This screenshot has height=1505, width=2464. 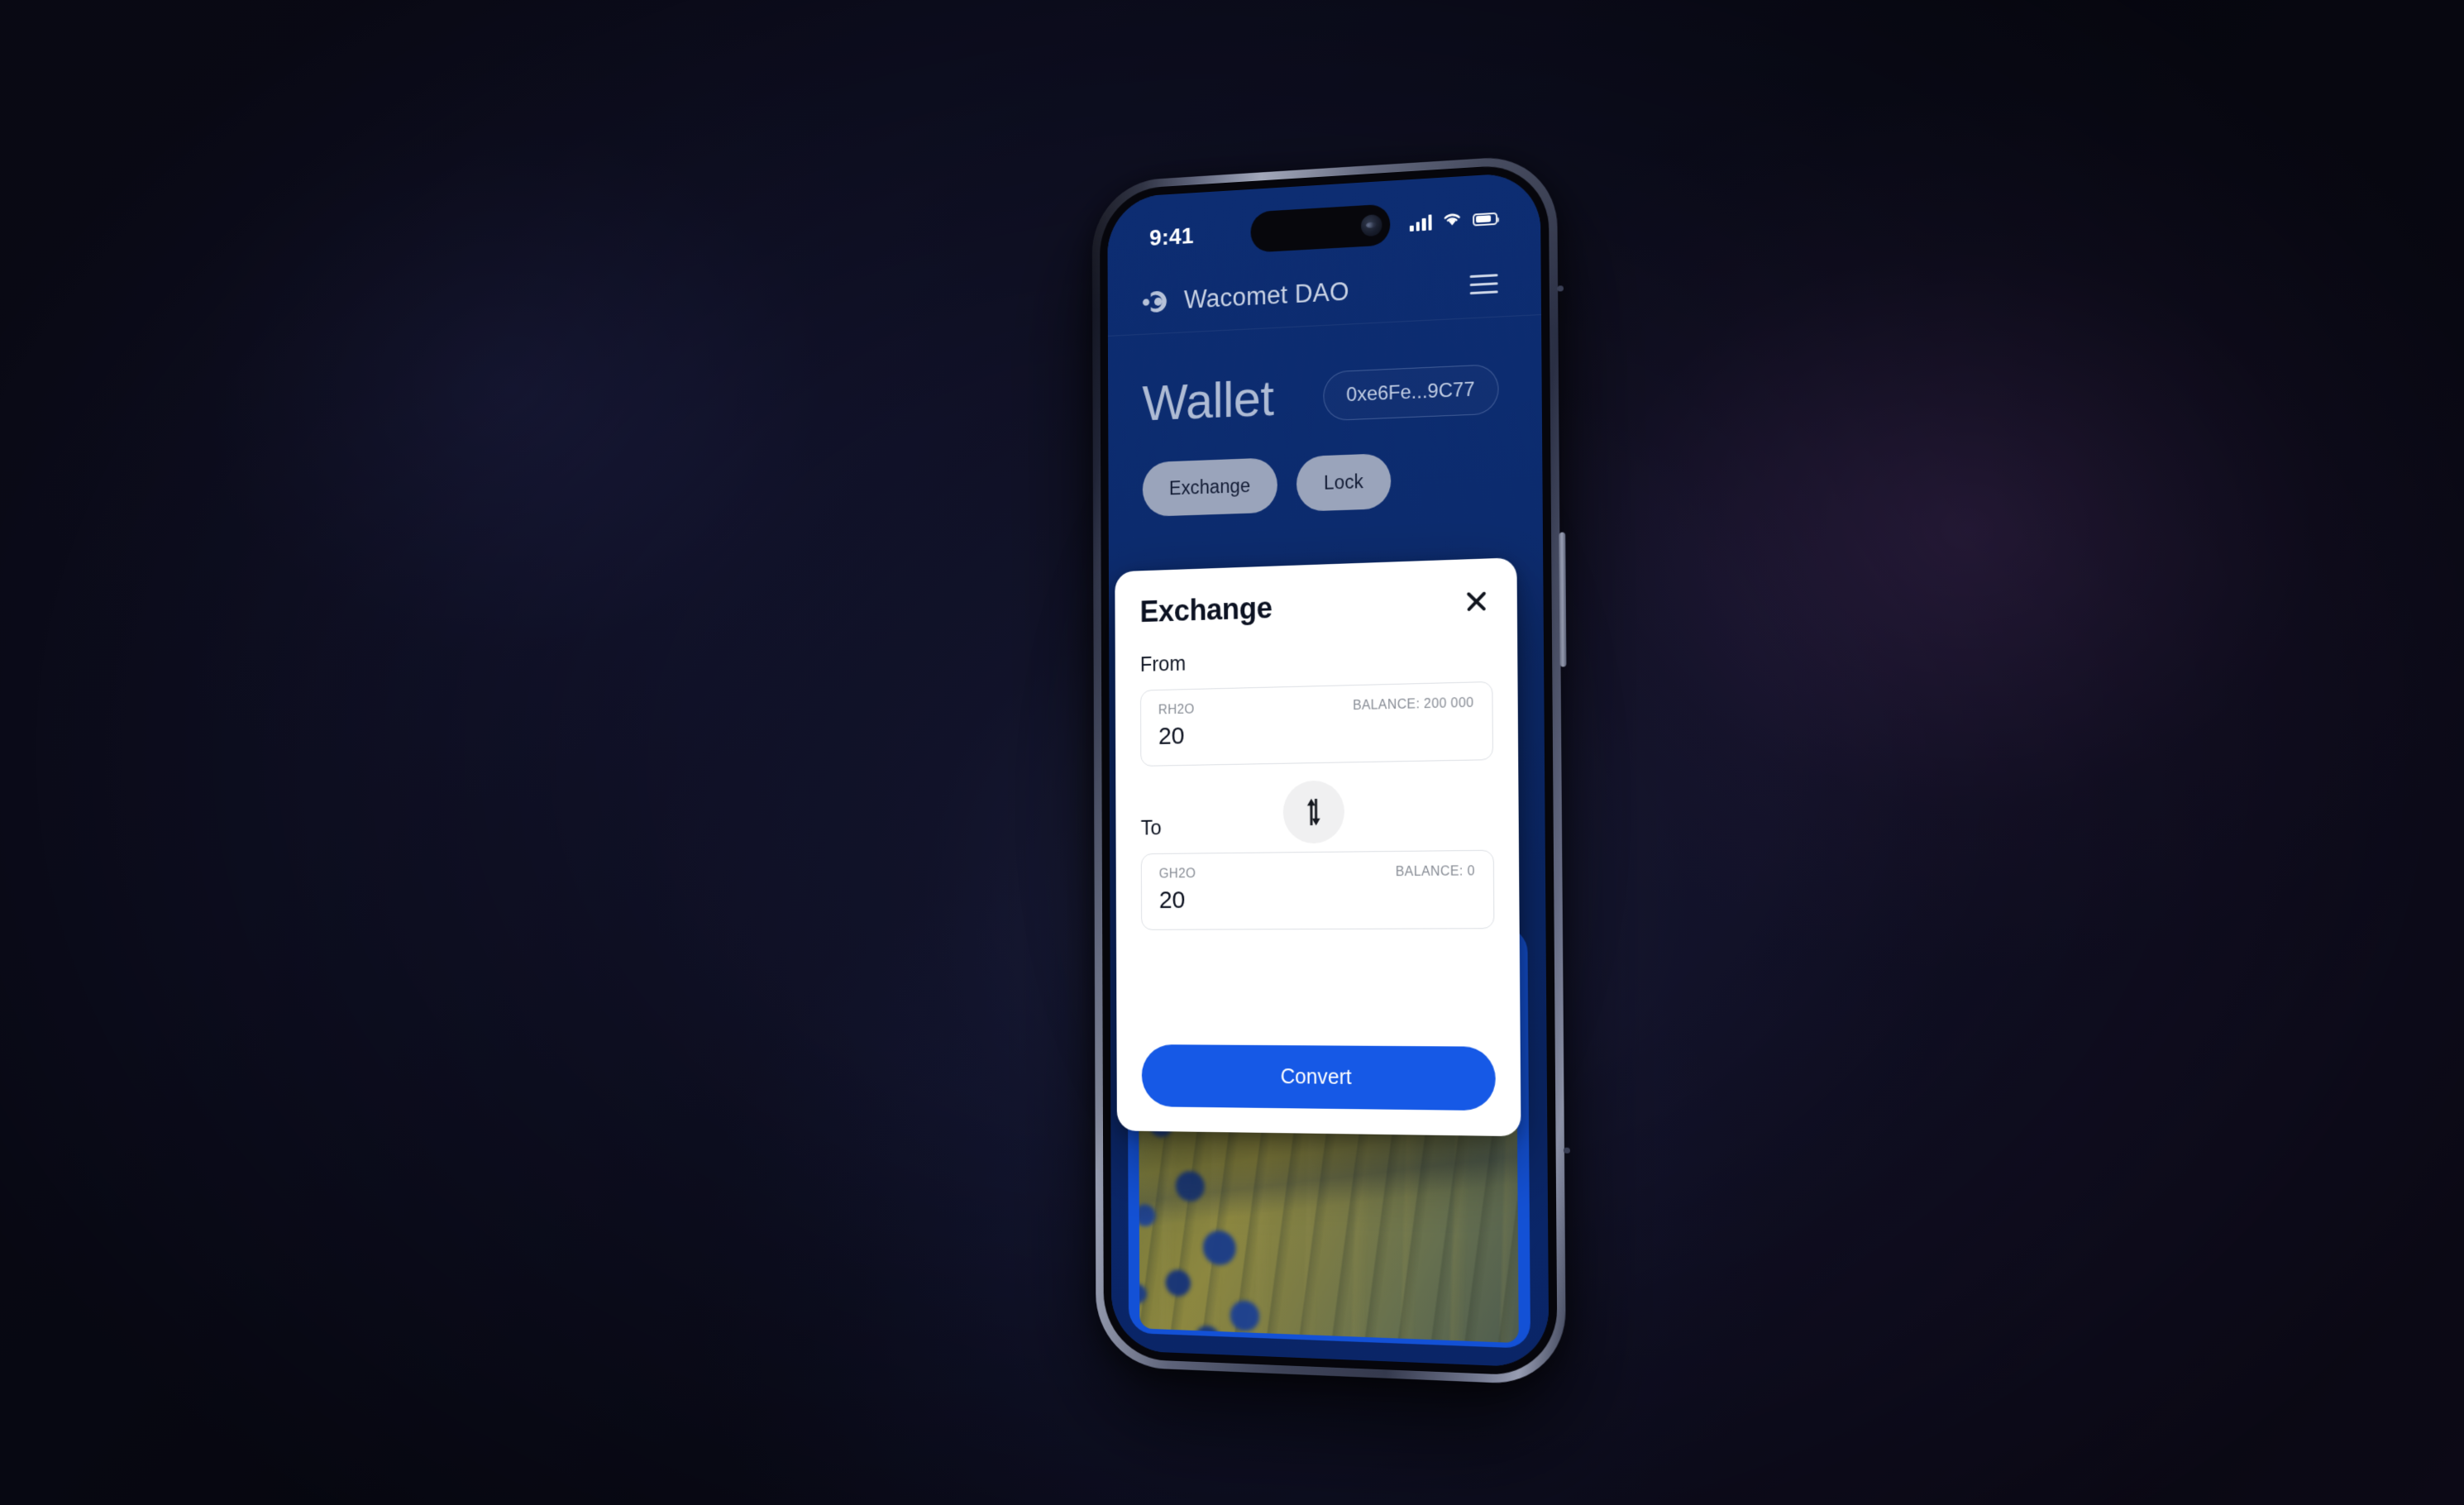 What do you see at coordinates (1176, 710) in the screenshot?
I see `from-token-symbol: RH2O` at bounding box center [1176, 710].